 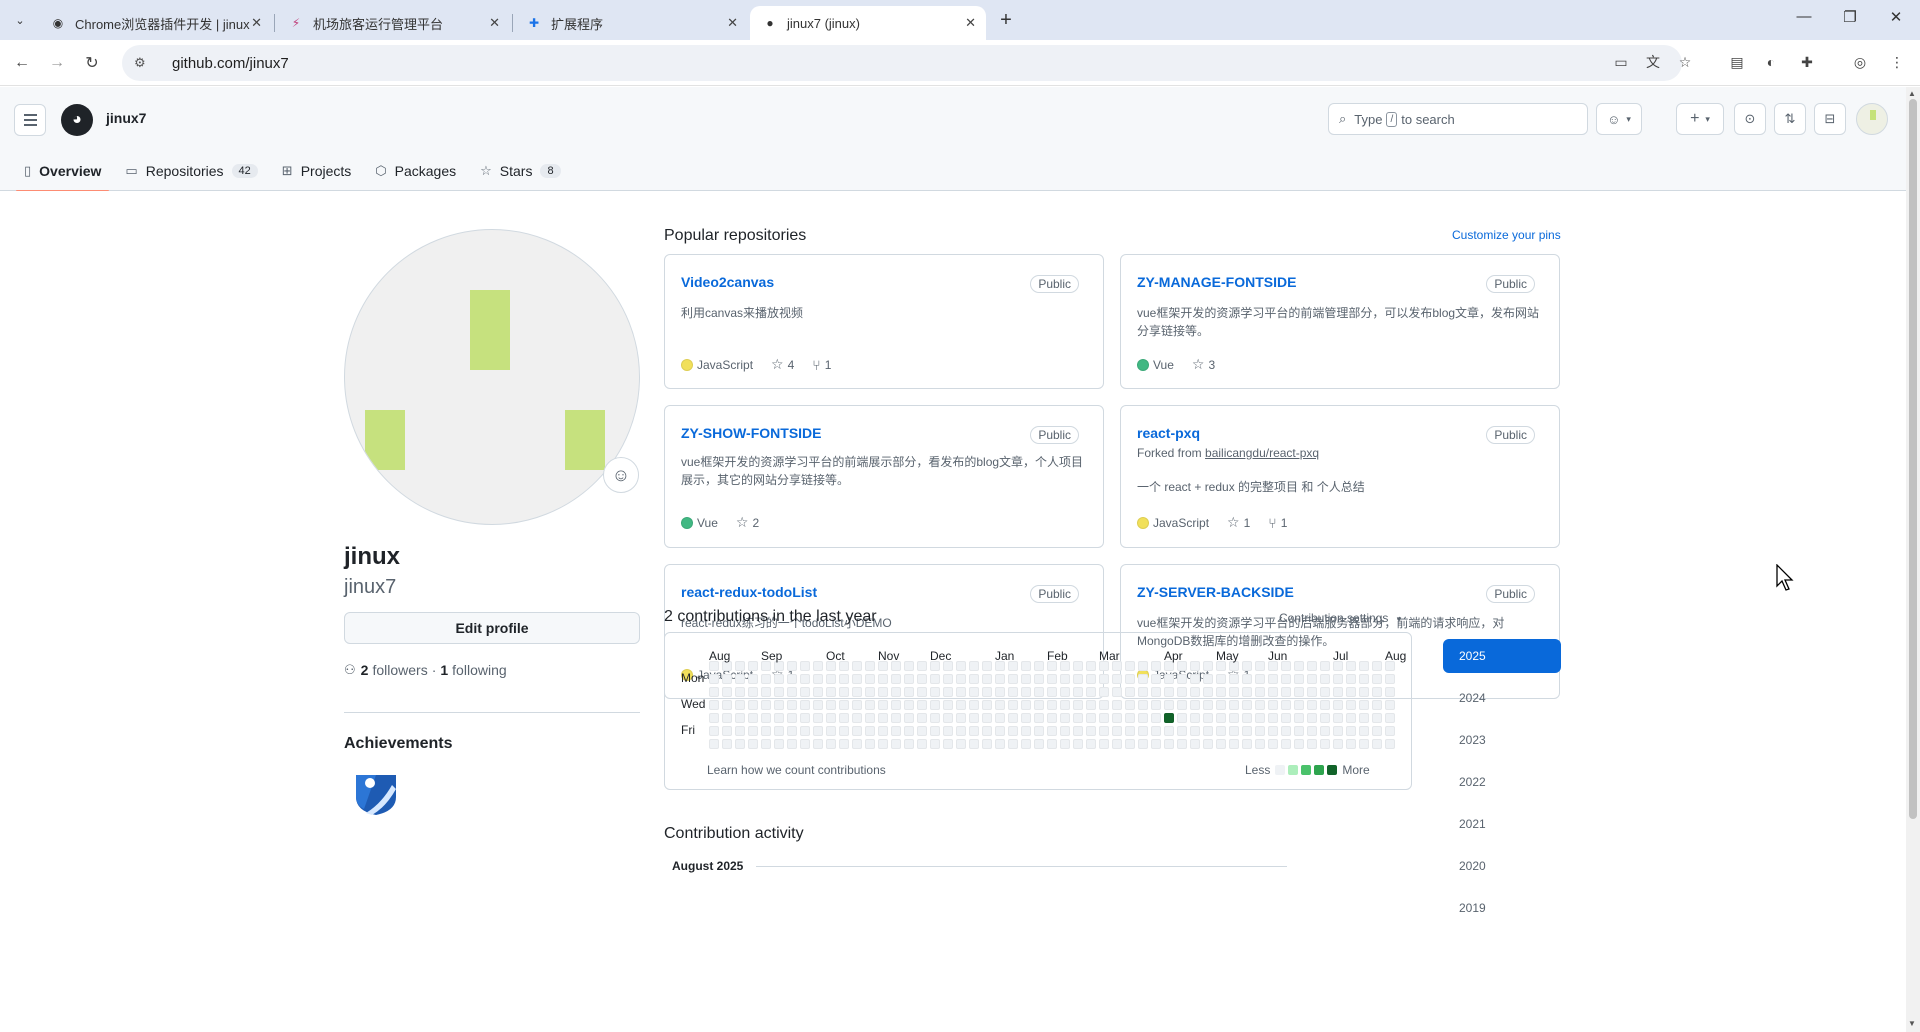 What do you see at coordinates (796, 770) in the screenshot?
I see `learn-contributions-link: Learn how we count contributions` at bounding box center [796, 770].